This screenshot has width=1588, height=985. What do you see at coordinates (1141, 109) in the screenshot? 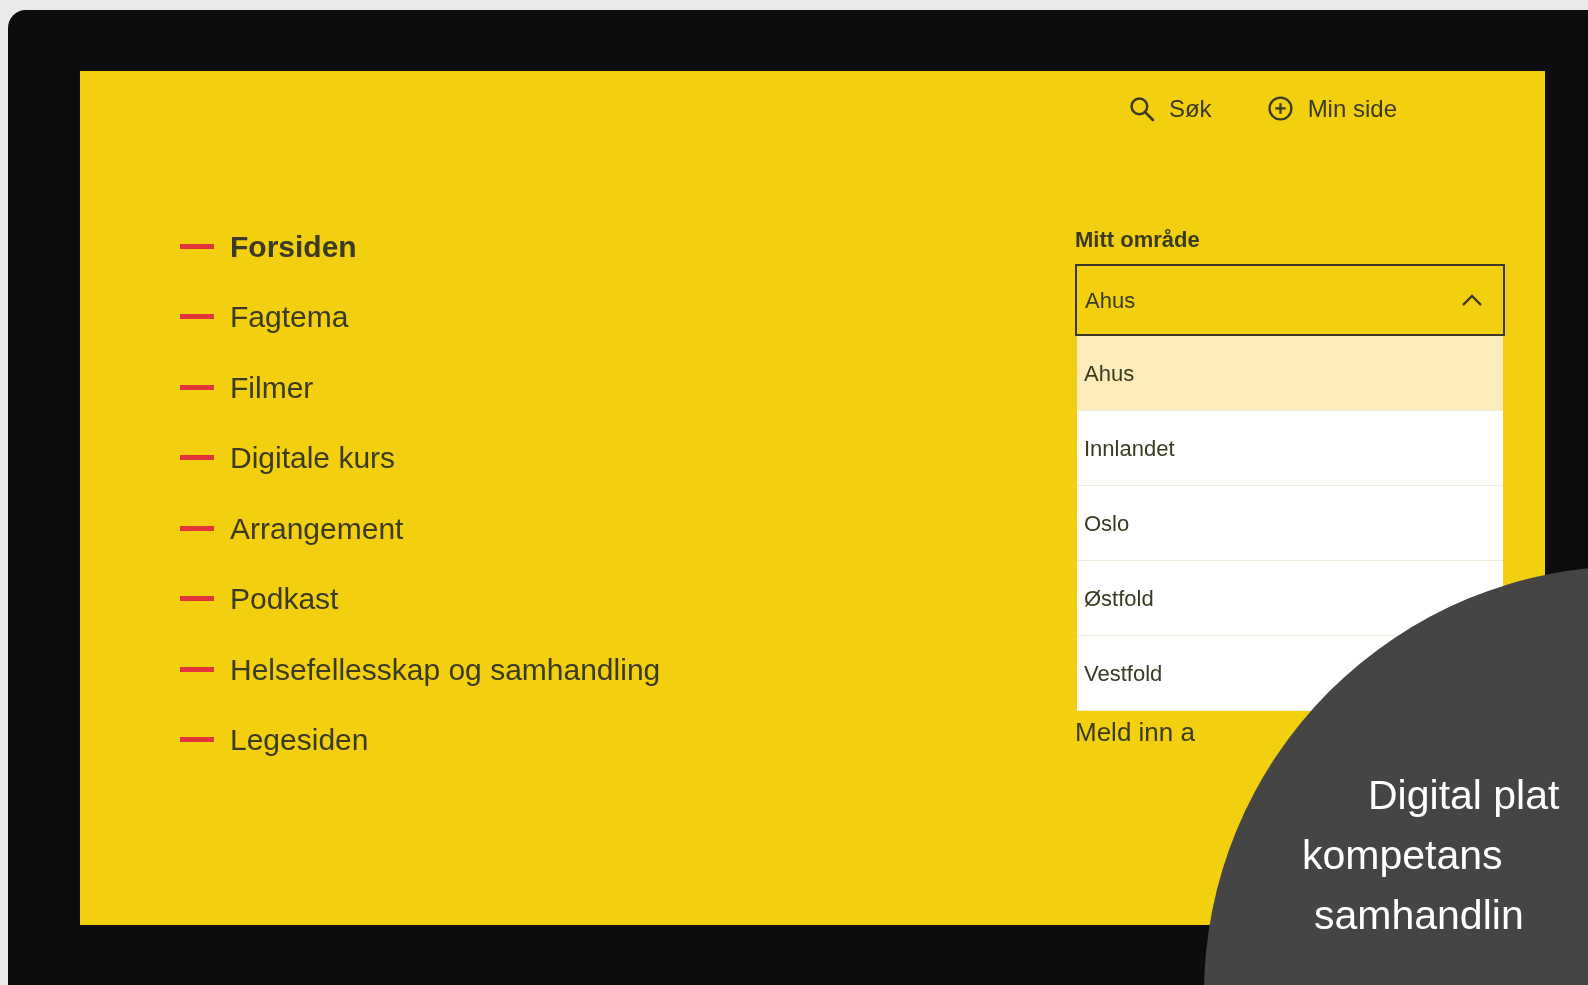
I see `search-icon` at bounding box center [1141, 109].